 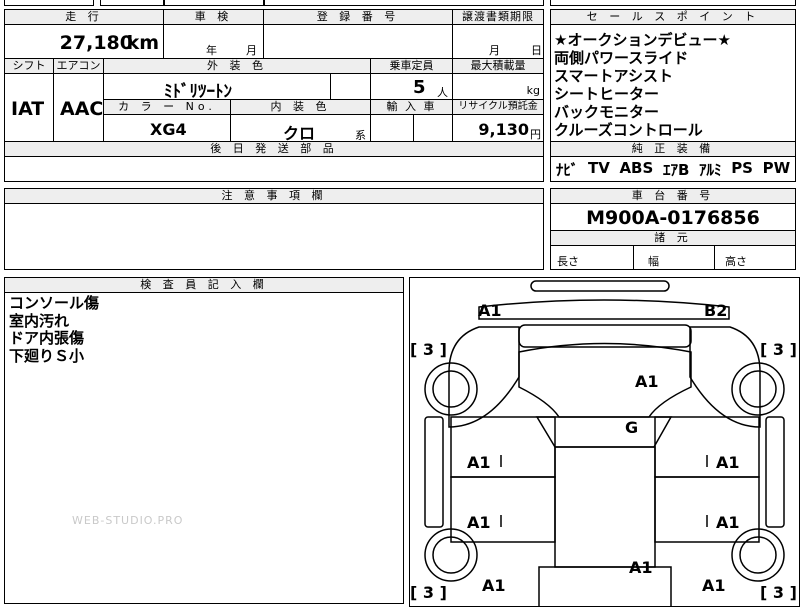 What do you see at coordinates (494, 50) in the screenshot?
I see `transfer-month-label: 月` at bounding box center [494, 50].